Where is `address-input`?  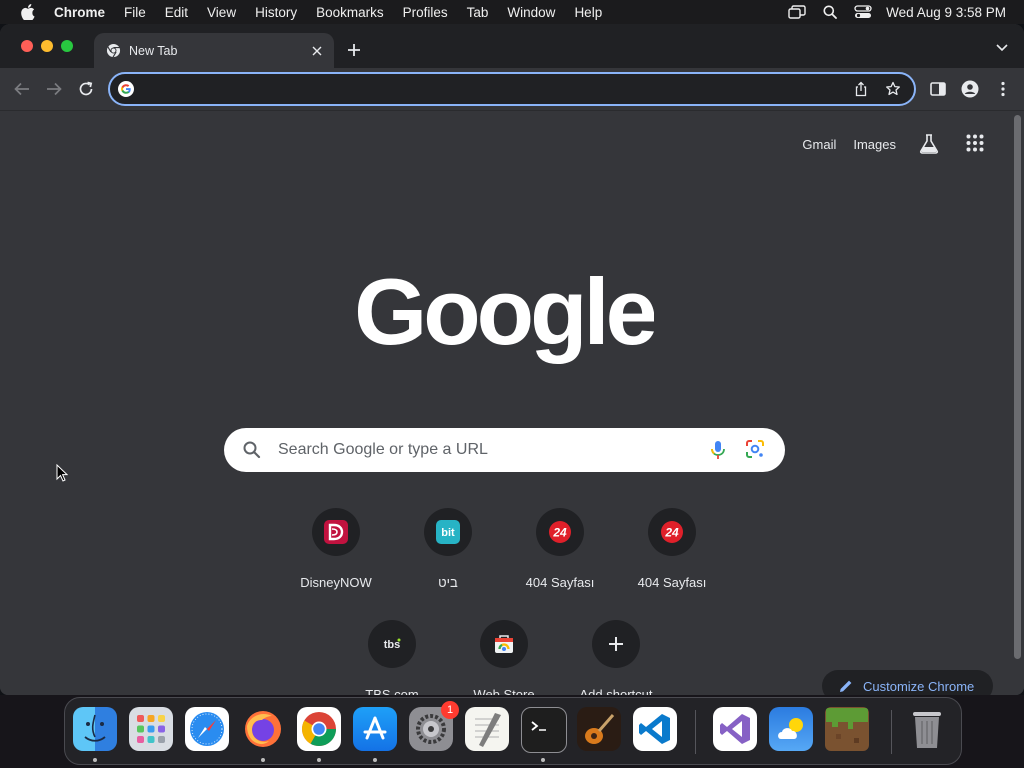 address-input is located at coordinates (495, 89).